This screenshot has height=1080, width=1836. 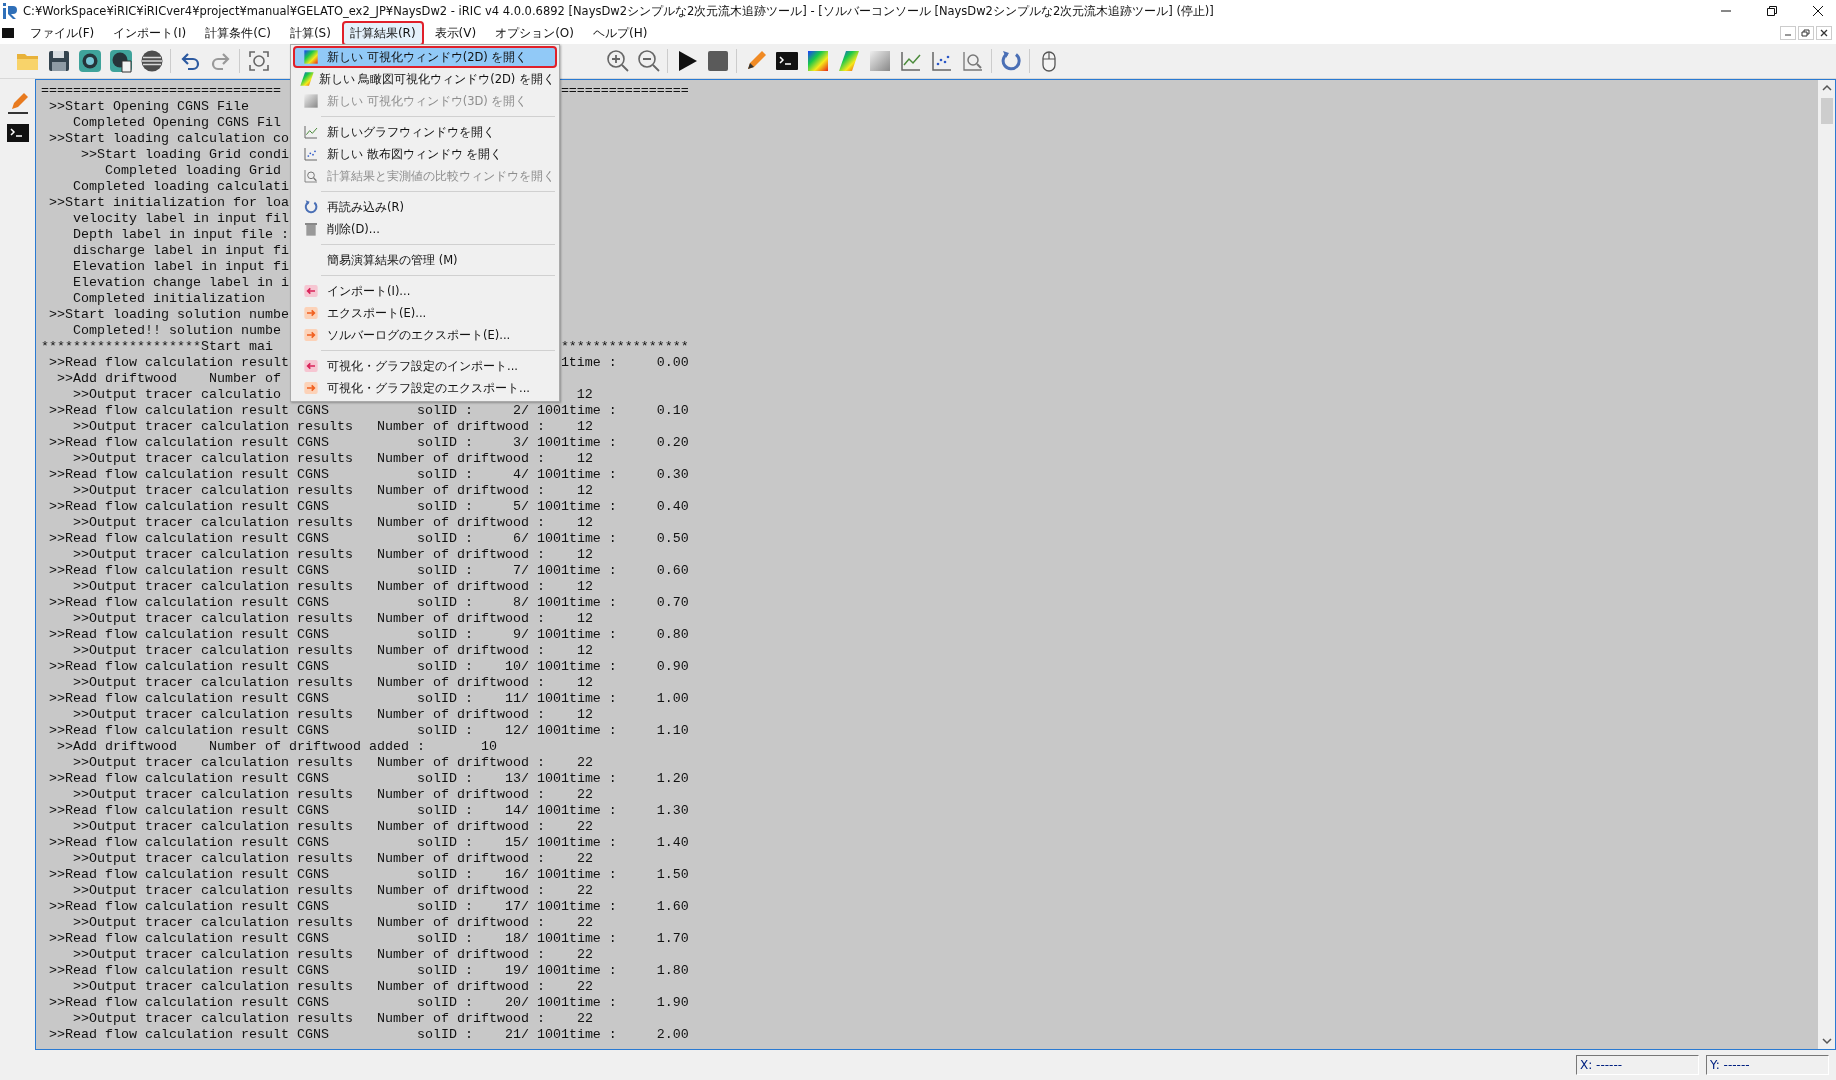 I want to click on log-line: >>Read flow calculation result CGNS solID : 21/ 1001time : 2.00, so click(x=368, y=1034).